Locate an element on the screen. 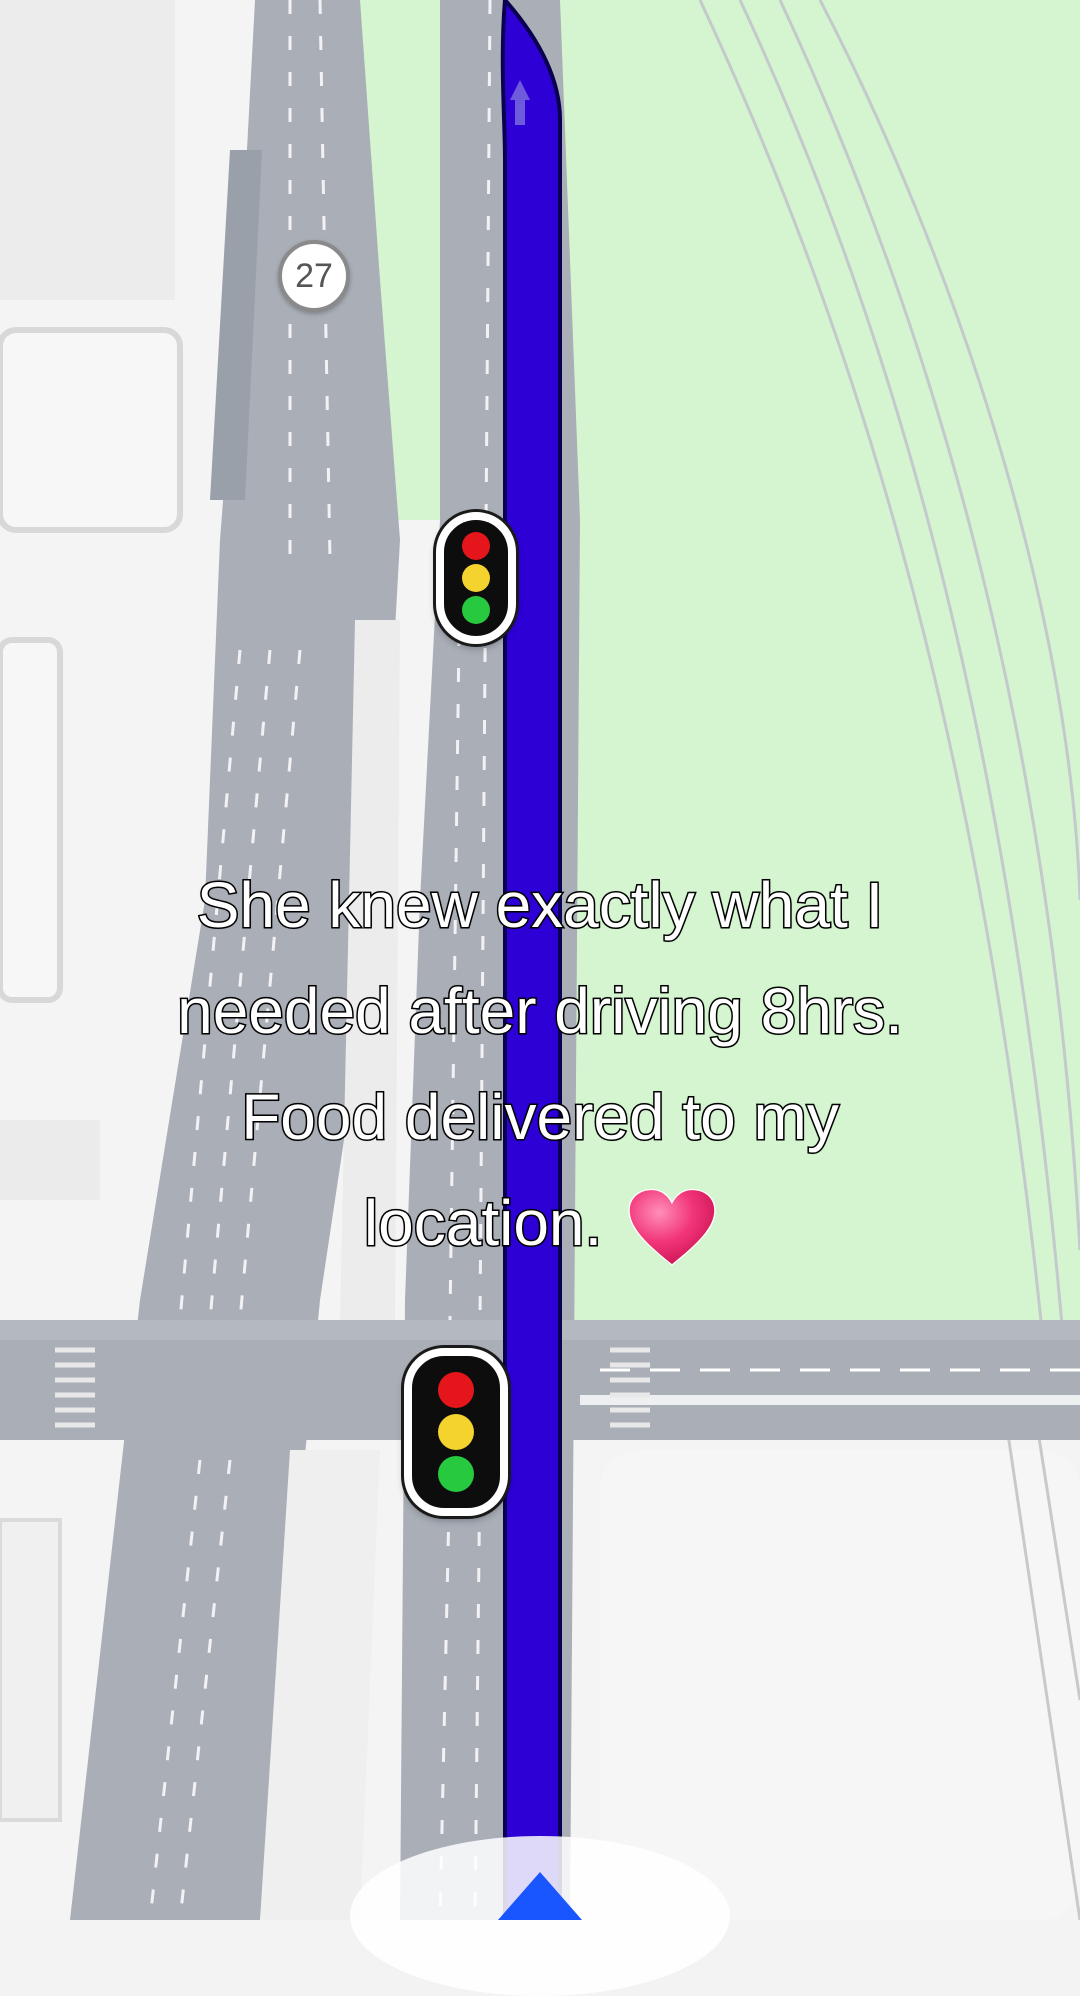 The height and width of the screenshot is (1996, 1080). caption-line: needed after driving 8hrs. is located at coordinates (540, 1011).